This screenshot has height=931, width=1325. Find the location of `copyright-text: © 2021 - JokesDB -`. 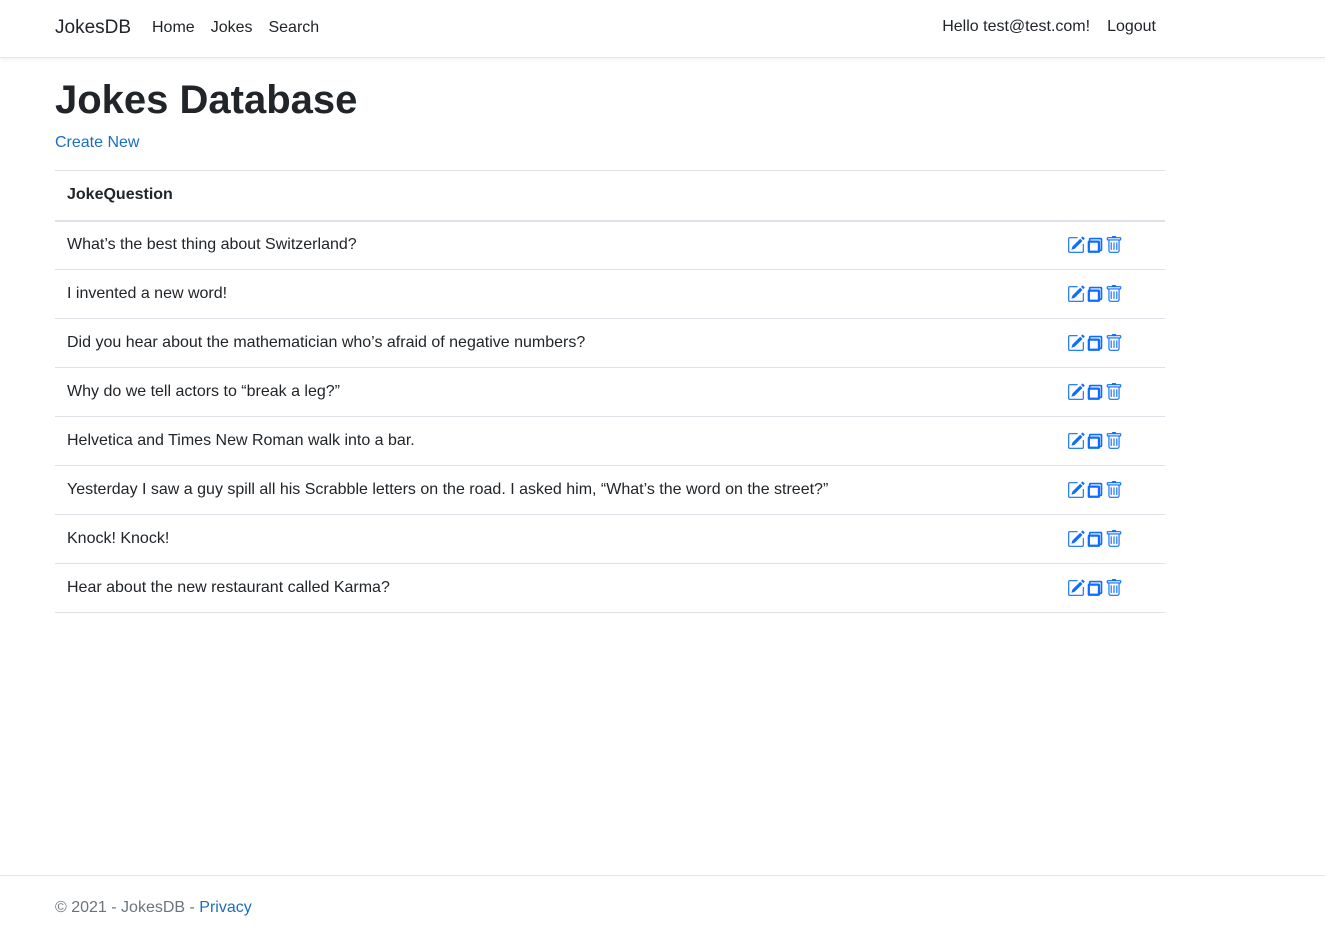

copyright-text: © 2021 - JokesDB - is located at coordinates (127, 907).